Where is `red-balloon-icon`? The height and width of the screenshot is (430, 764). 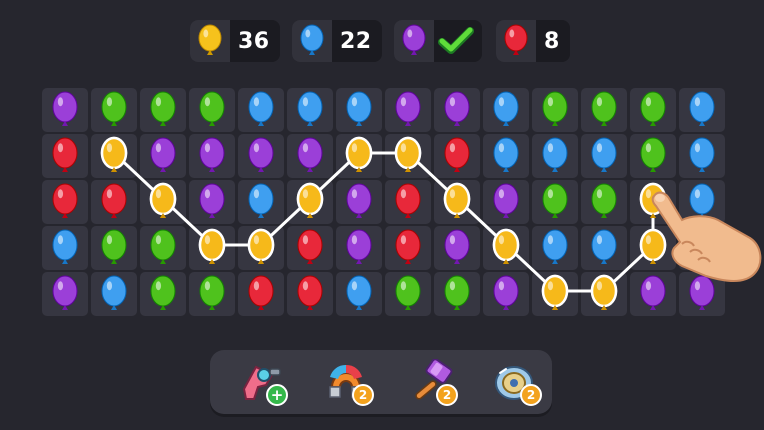 red-balloon-icon is located at coordinates (516, 41).